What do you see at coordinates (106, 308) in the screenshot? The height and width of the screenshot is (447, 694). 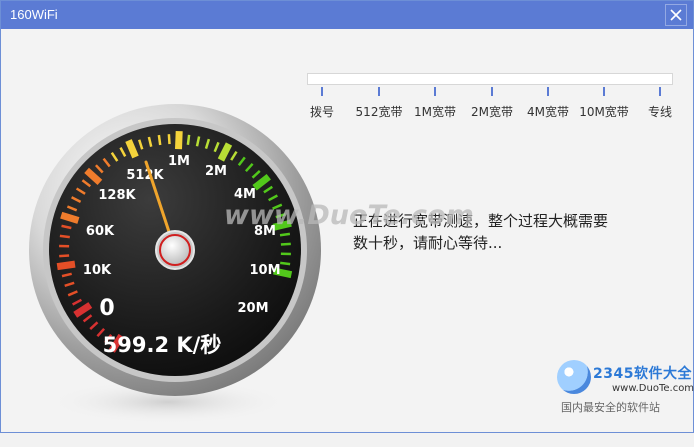 I see `gauge-label: 0` at bounding box center [106, 308].